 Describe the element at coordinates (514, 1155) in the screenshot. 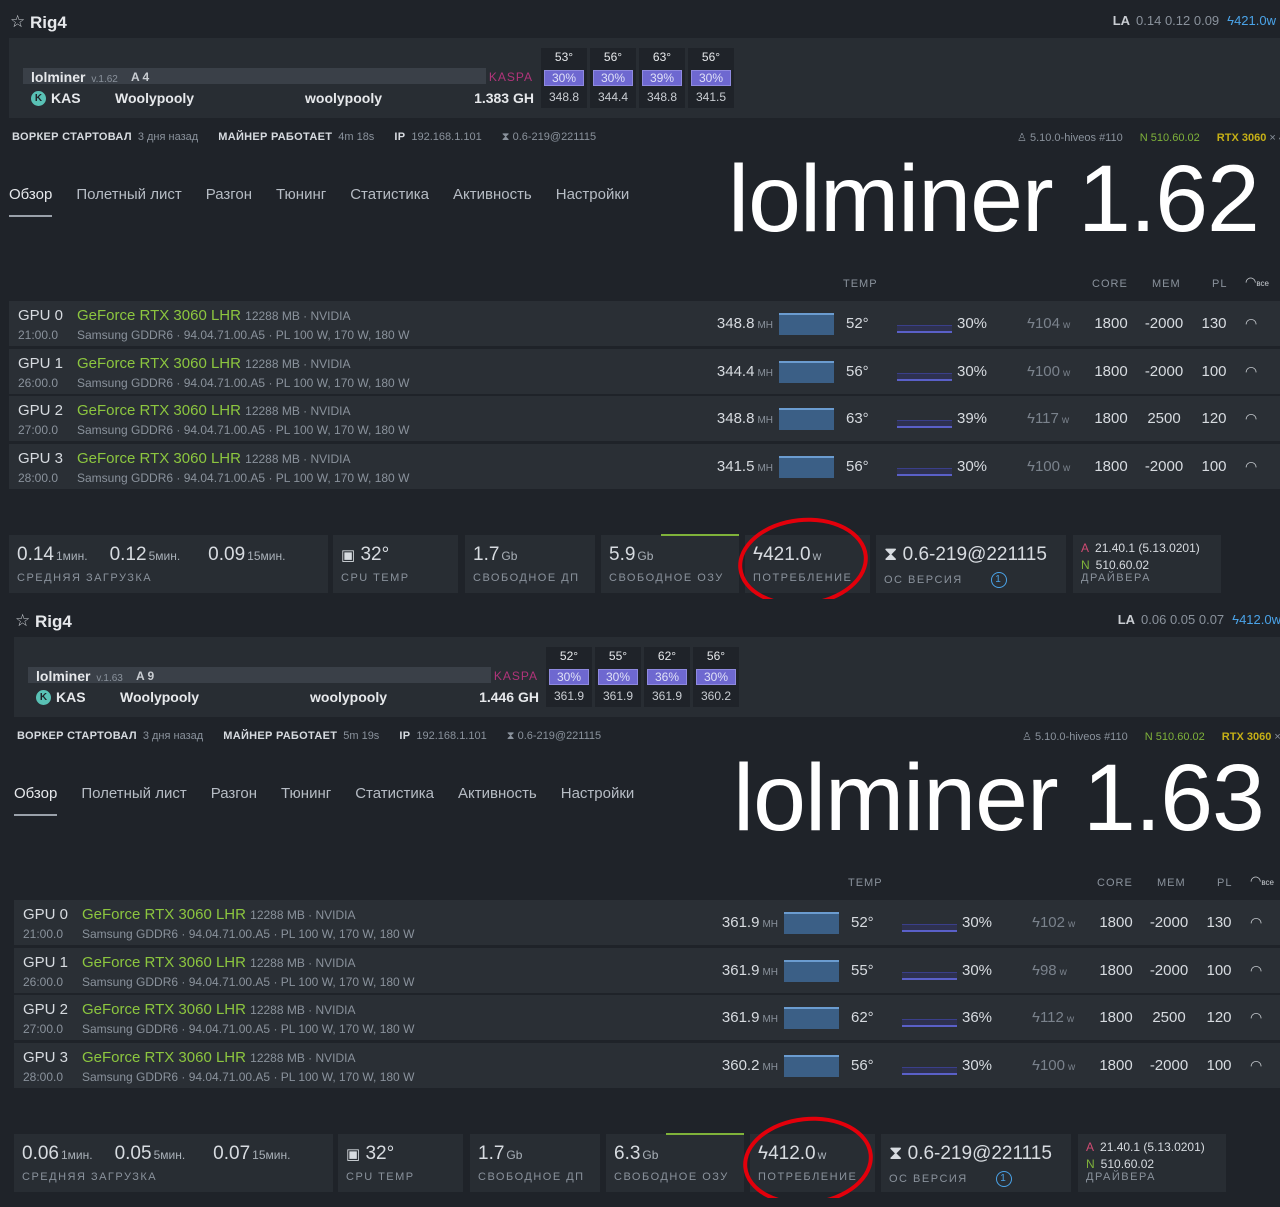

I see `free-disk-unit: Gb` at that location.